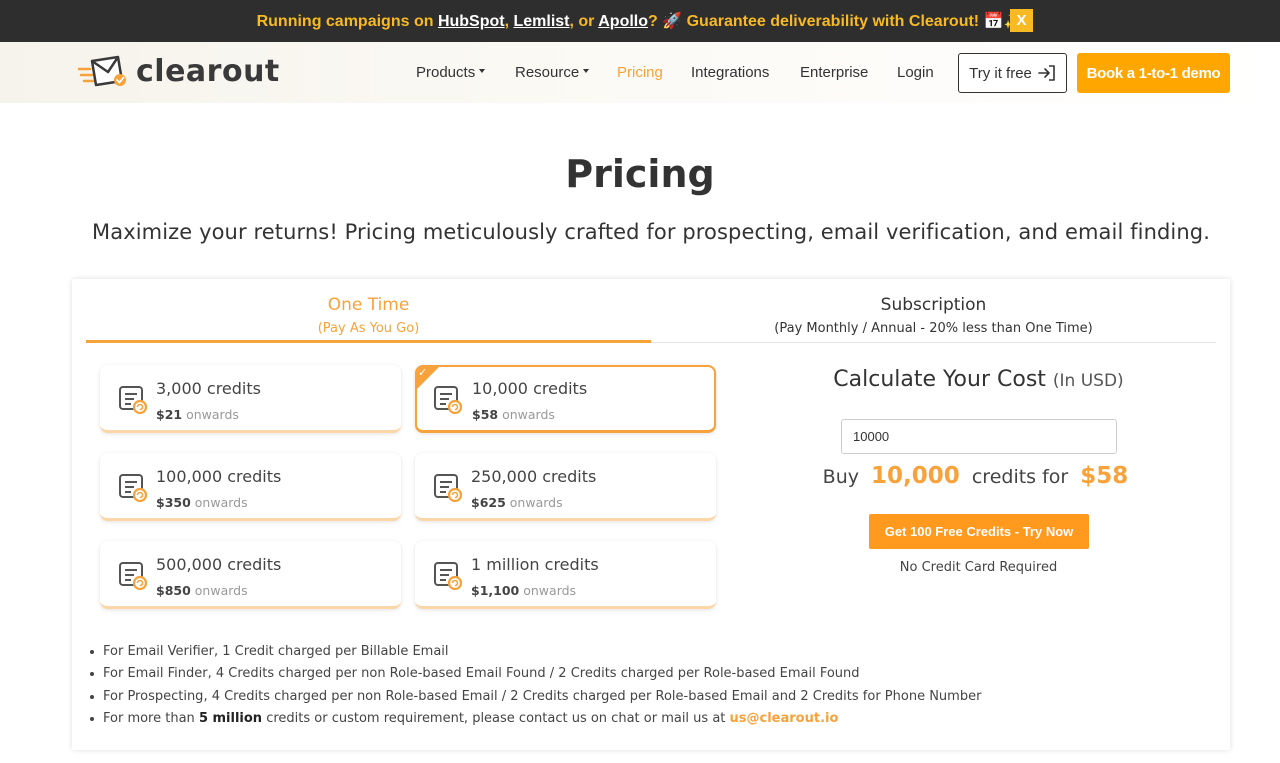 This screenshot has height=763, width=1280. I want to click on plan-price: $58 onwards, so click(513, 414).